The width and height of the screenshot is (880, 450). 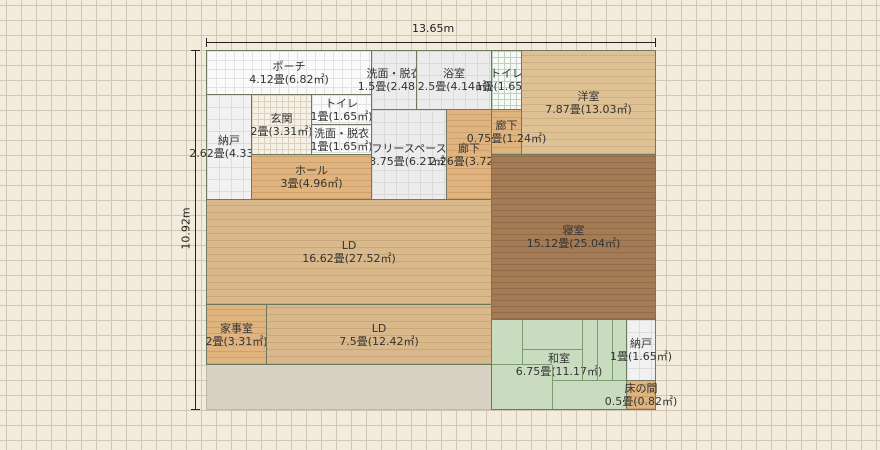 What do you see at coordinates (349, 258) in the screenshot?
I see `room-ld-1-area: 16.62畳(27.52㎡)` at bounding box center [349, 258].